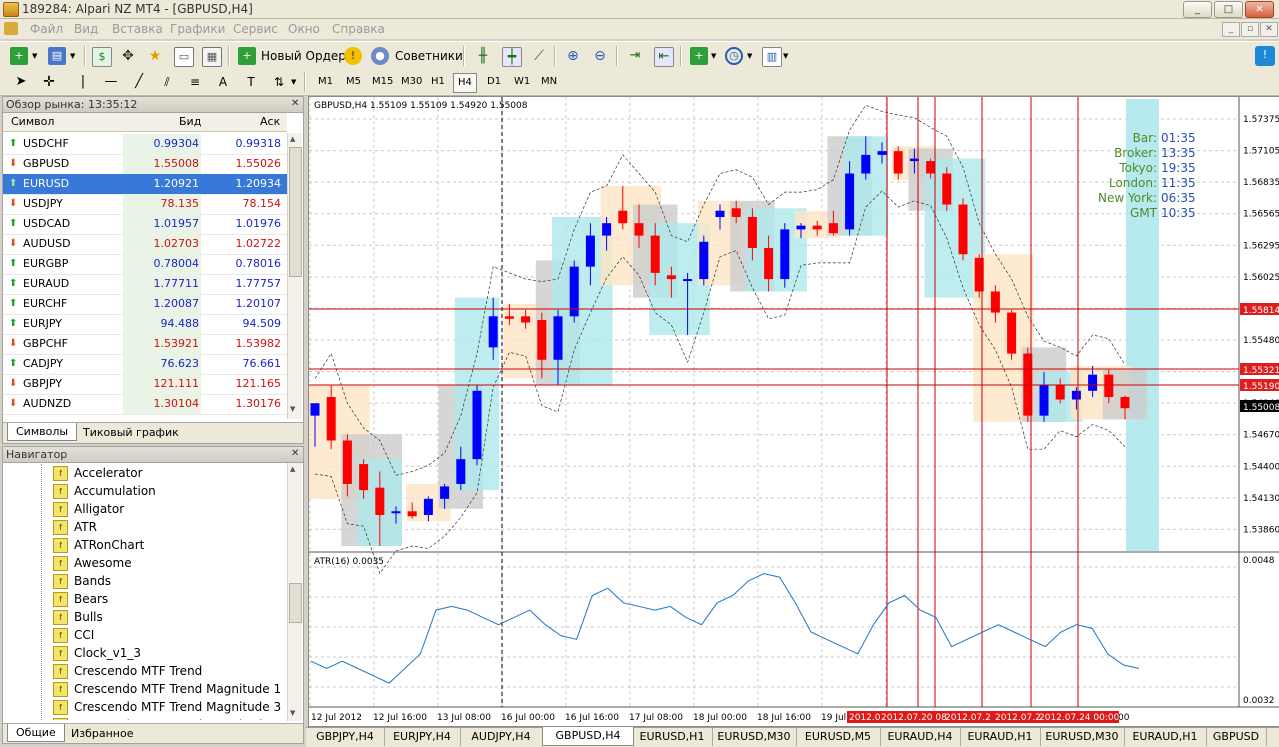  Describe the element at coordinates (49, 82) in the screenshot. I see `crosshair-icon: ✛` at that location.